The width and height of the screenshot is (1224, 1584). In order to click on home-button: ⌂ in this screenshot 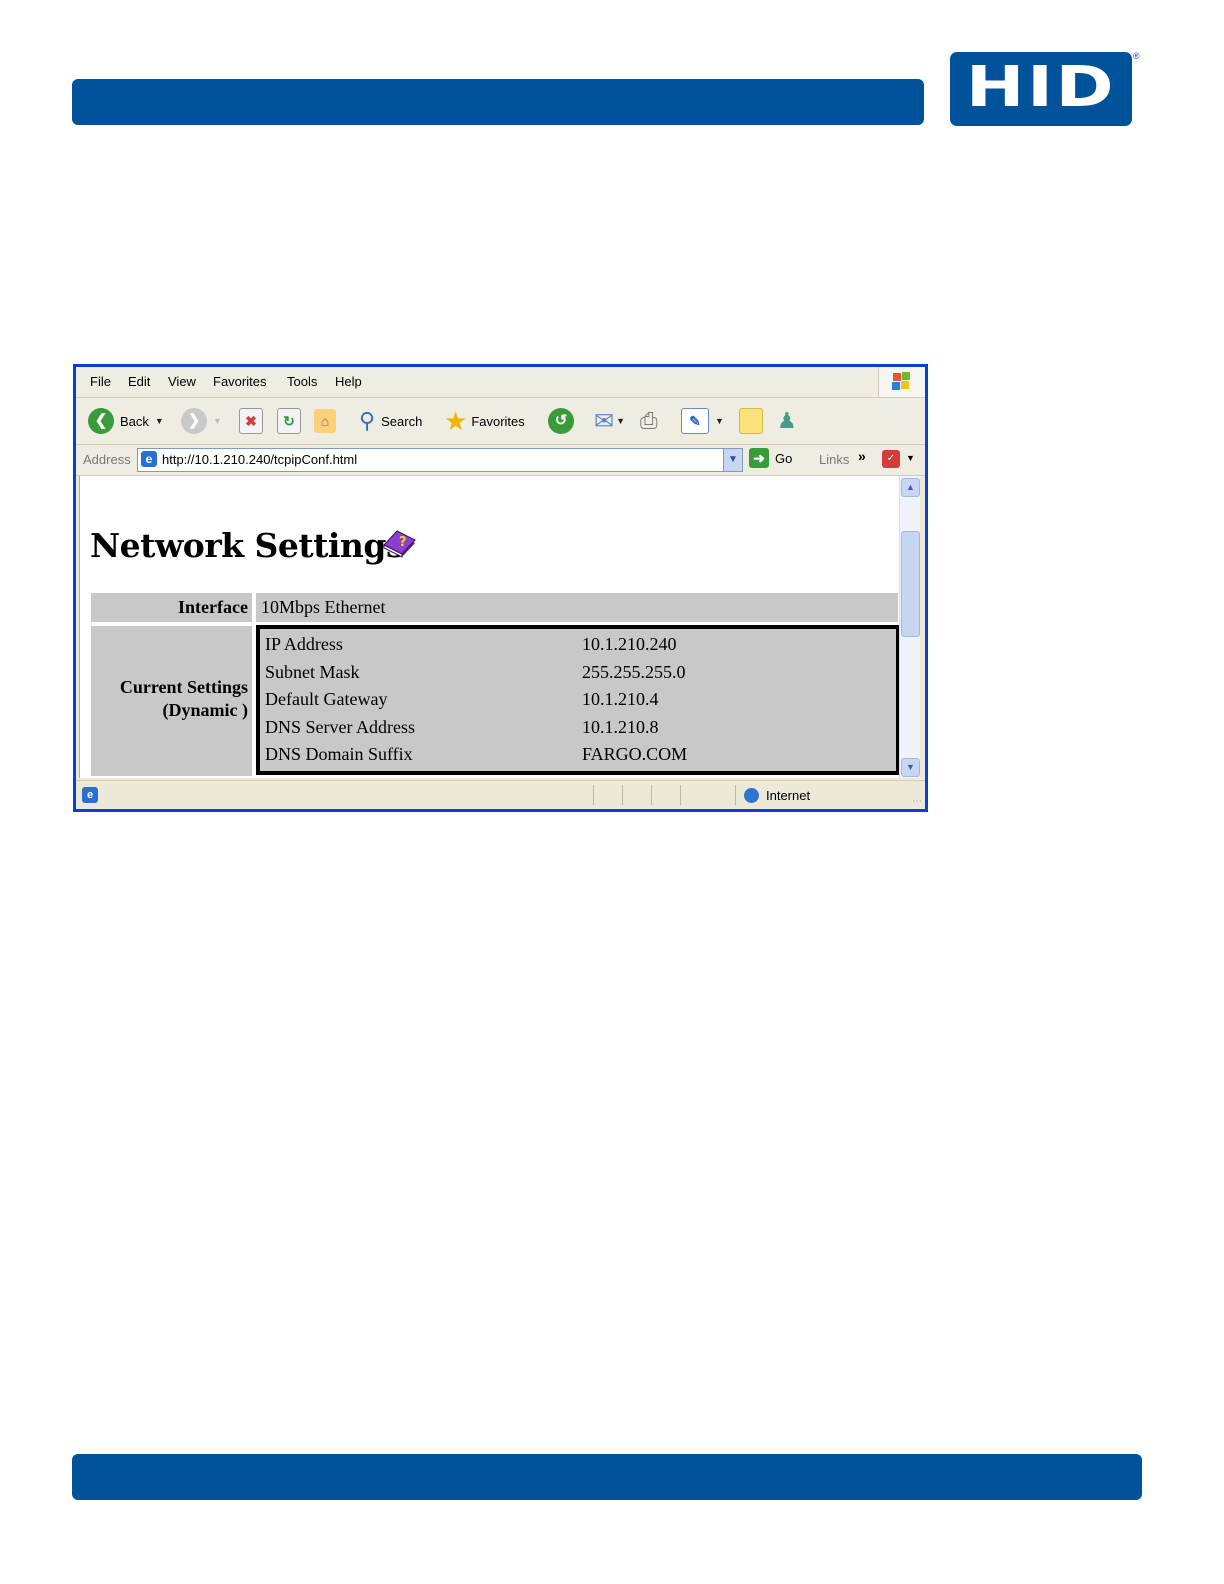, I will do `click(325, 421)`.